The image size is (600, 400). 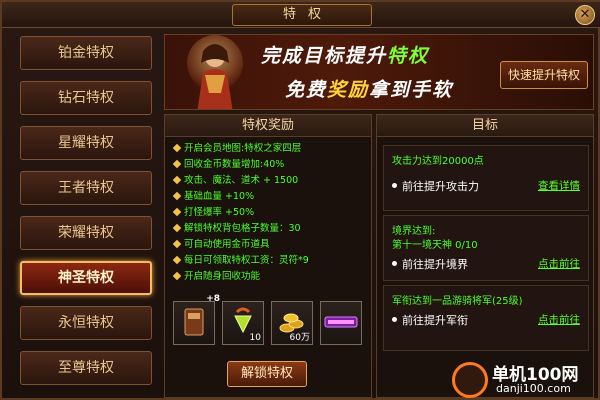 I want to click on title-bar: 特权 ✕, so click(x=301, y=15).